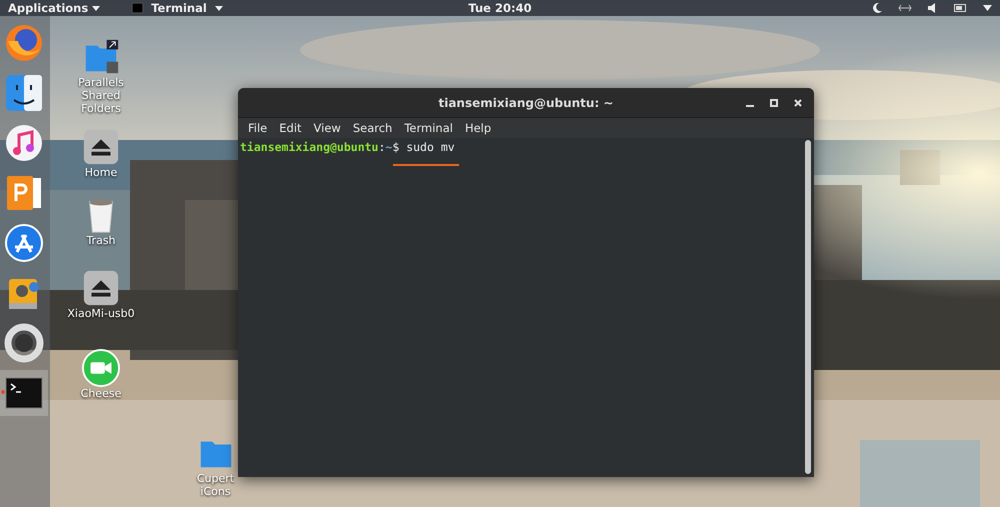  Describe the element at coordinates (138, 8) in the screenshot. I see `terminal-icon` at that location.